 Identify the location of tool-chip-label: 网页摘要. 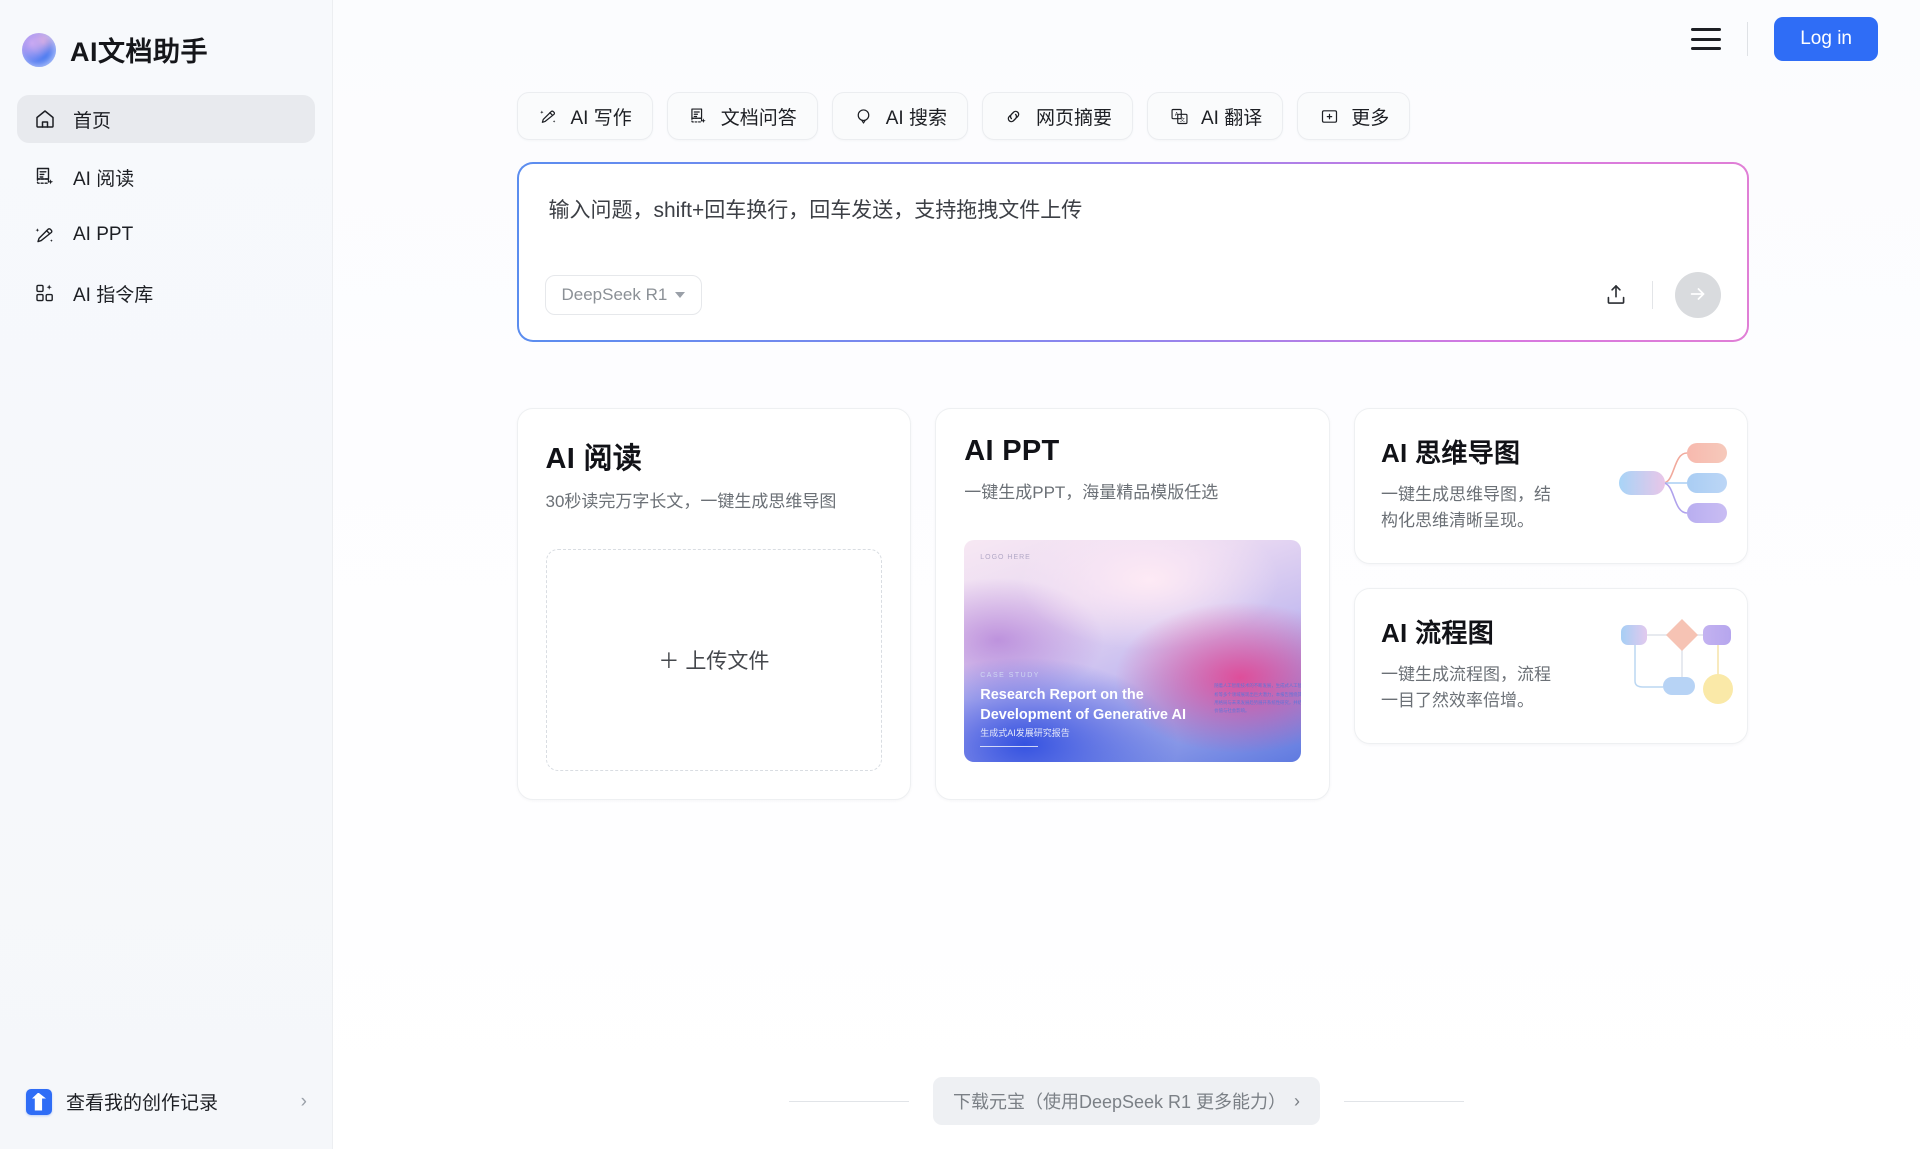
(1073, 118).